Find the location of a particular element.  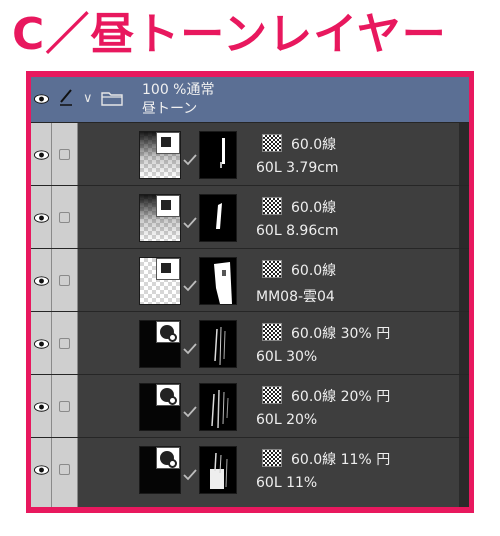

layer-name: 60L 3.79cm is located at coordinates (297, 168).